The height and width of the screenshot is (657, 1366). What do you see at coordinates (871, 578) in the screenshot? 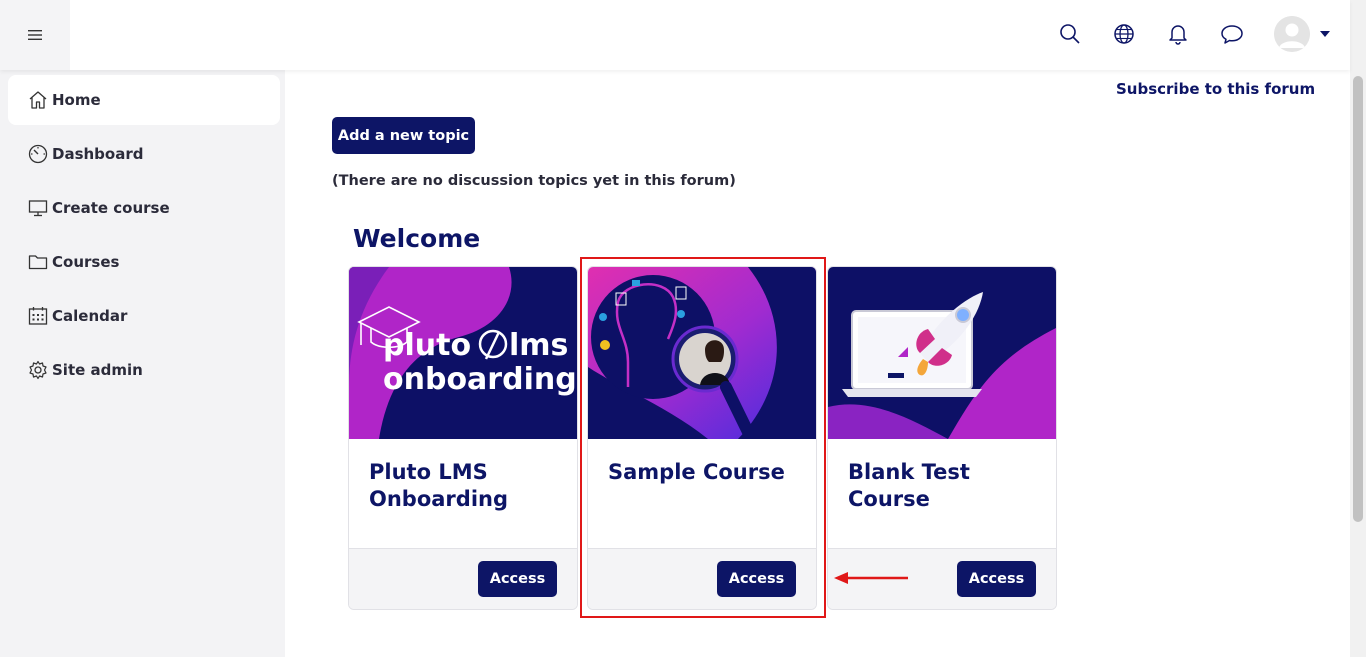
I see `arrow-left-icon` at bounding box center [871, 578].